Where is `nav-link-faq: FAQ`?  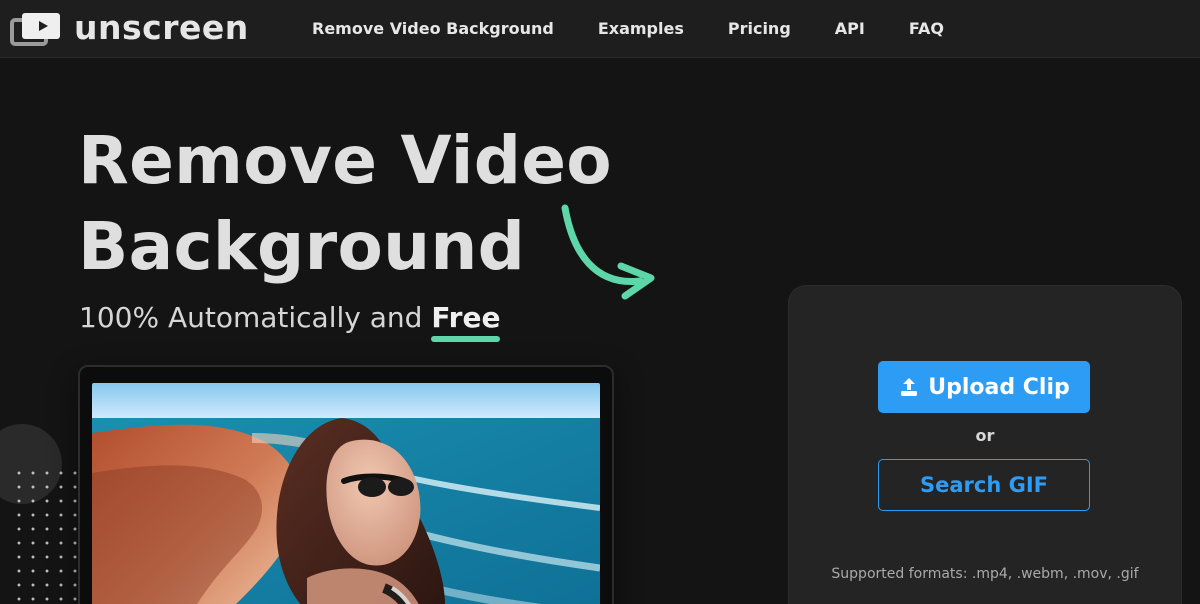
nav-link-faq: FAQ is located at coordinates (926, 28).